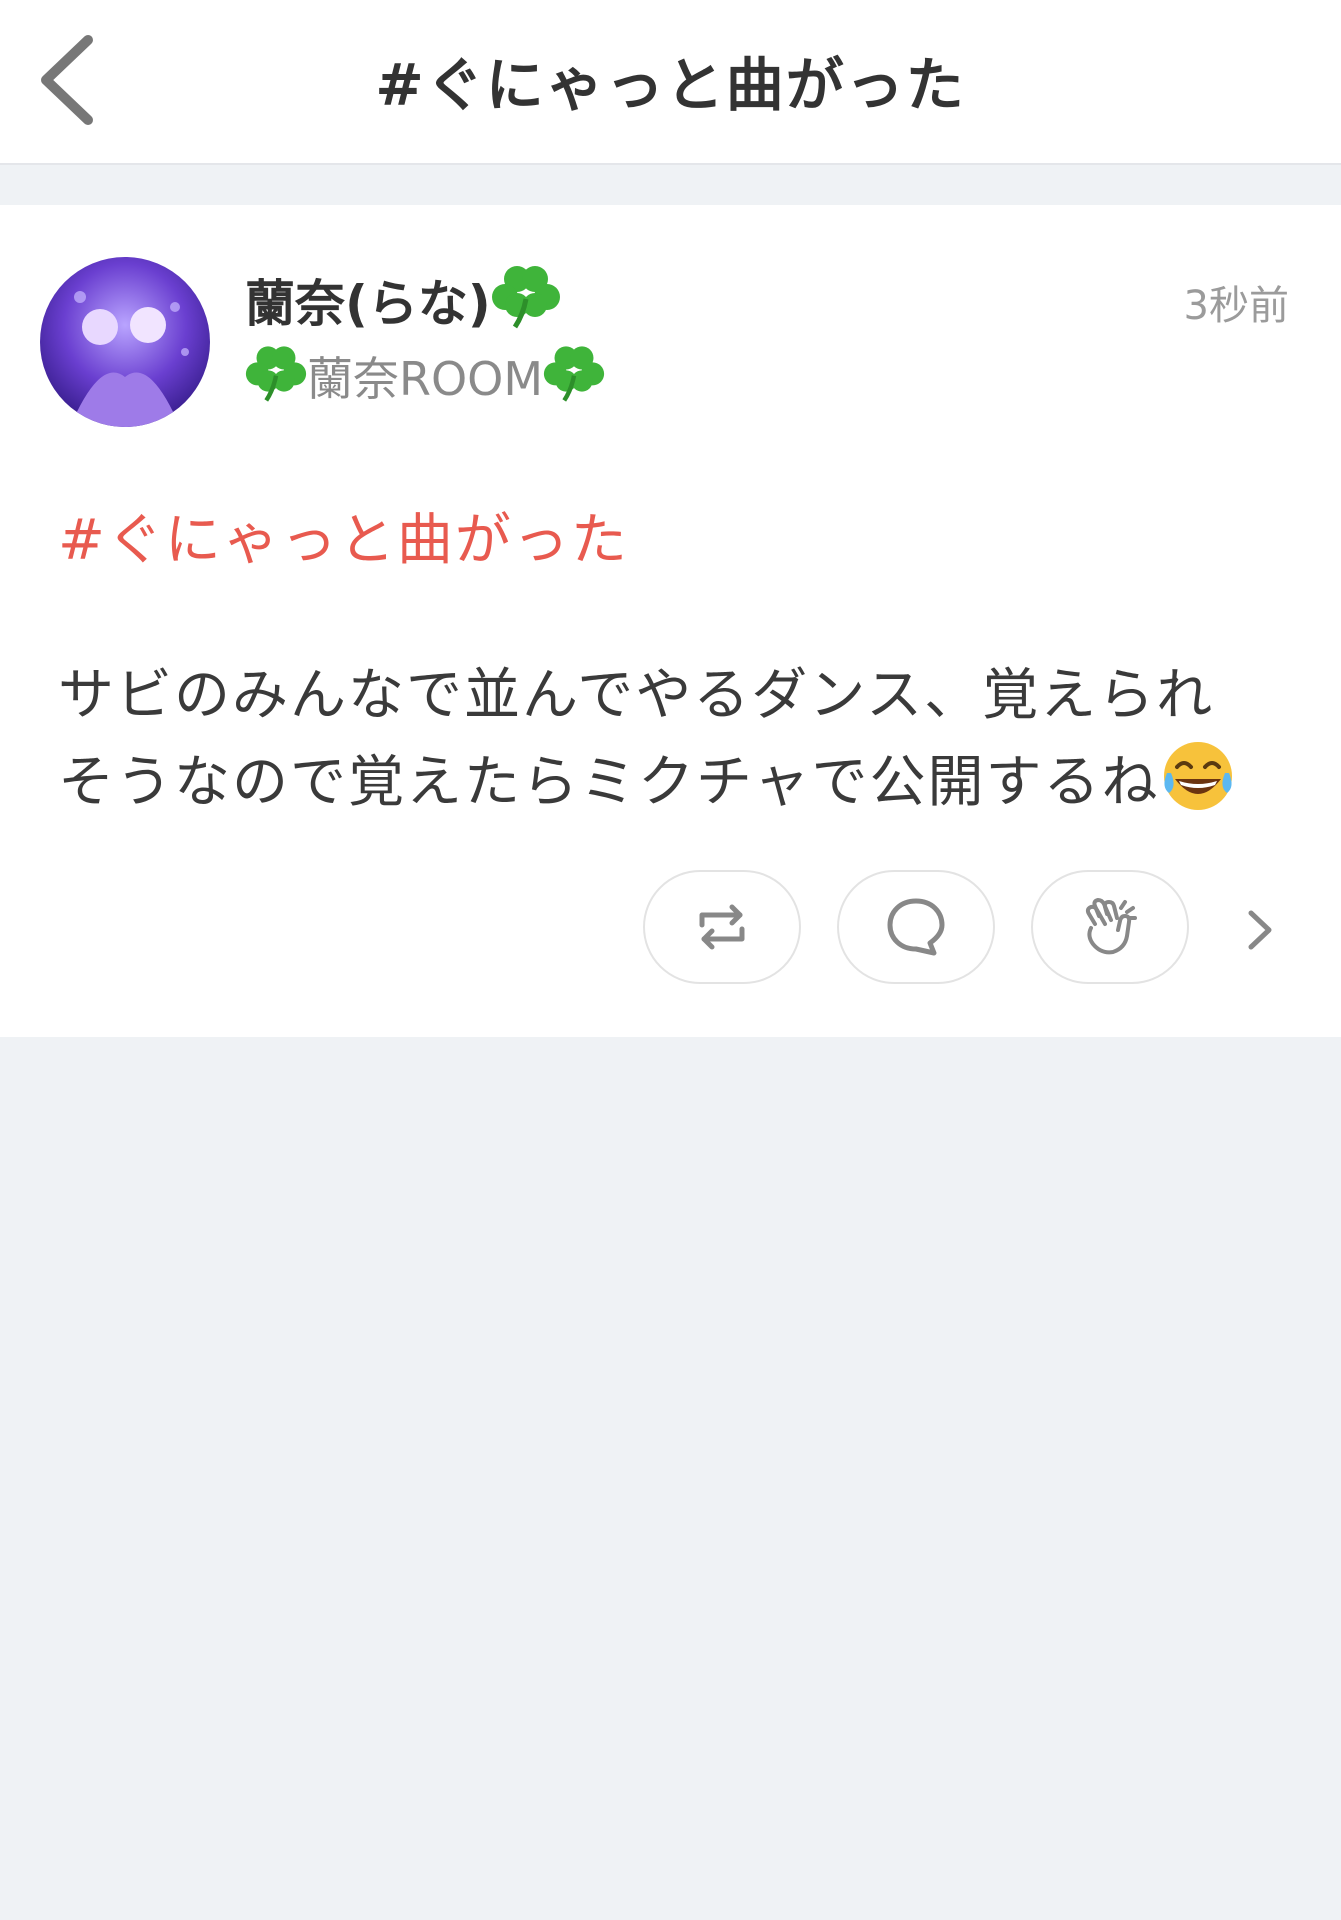 This screenshot has height=1920, width=1341. I want to click on avatar, so click(125, 342).